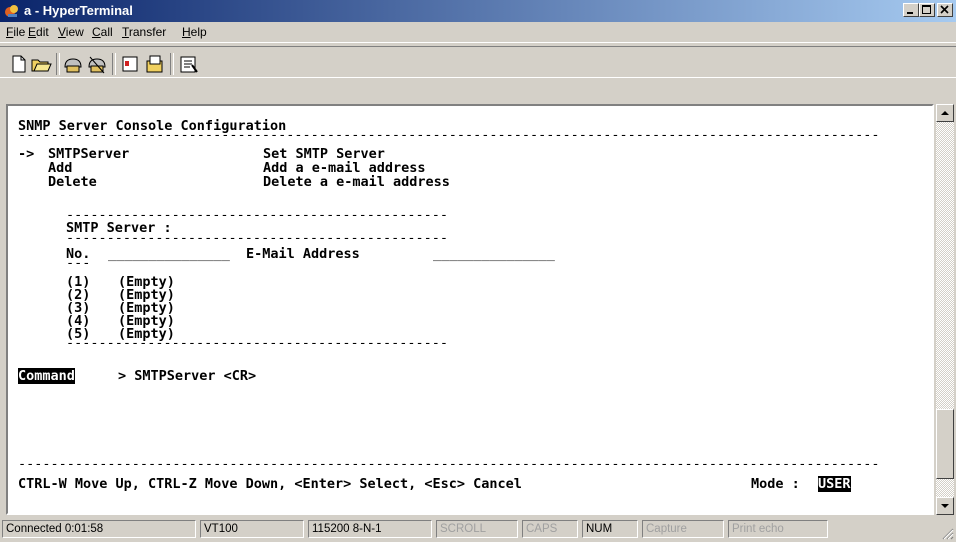  Describe the element at coordinates (478, 71) in the screenshot. I see `toolbar` at that location.